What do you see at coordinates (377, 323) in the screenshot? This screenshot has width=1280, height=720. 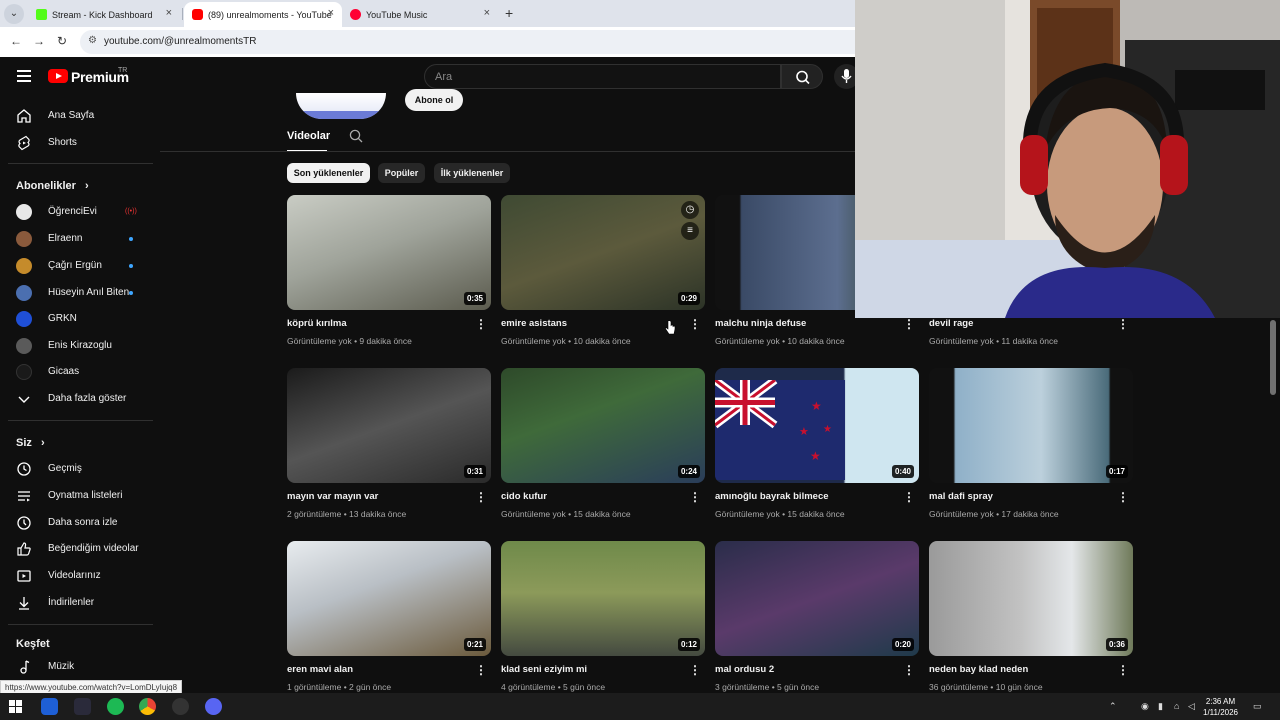 I see `video-title: köprü kırılma` at bounding box center [377, 323].